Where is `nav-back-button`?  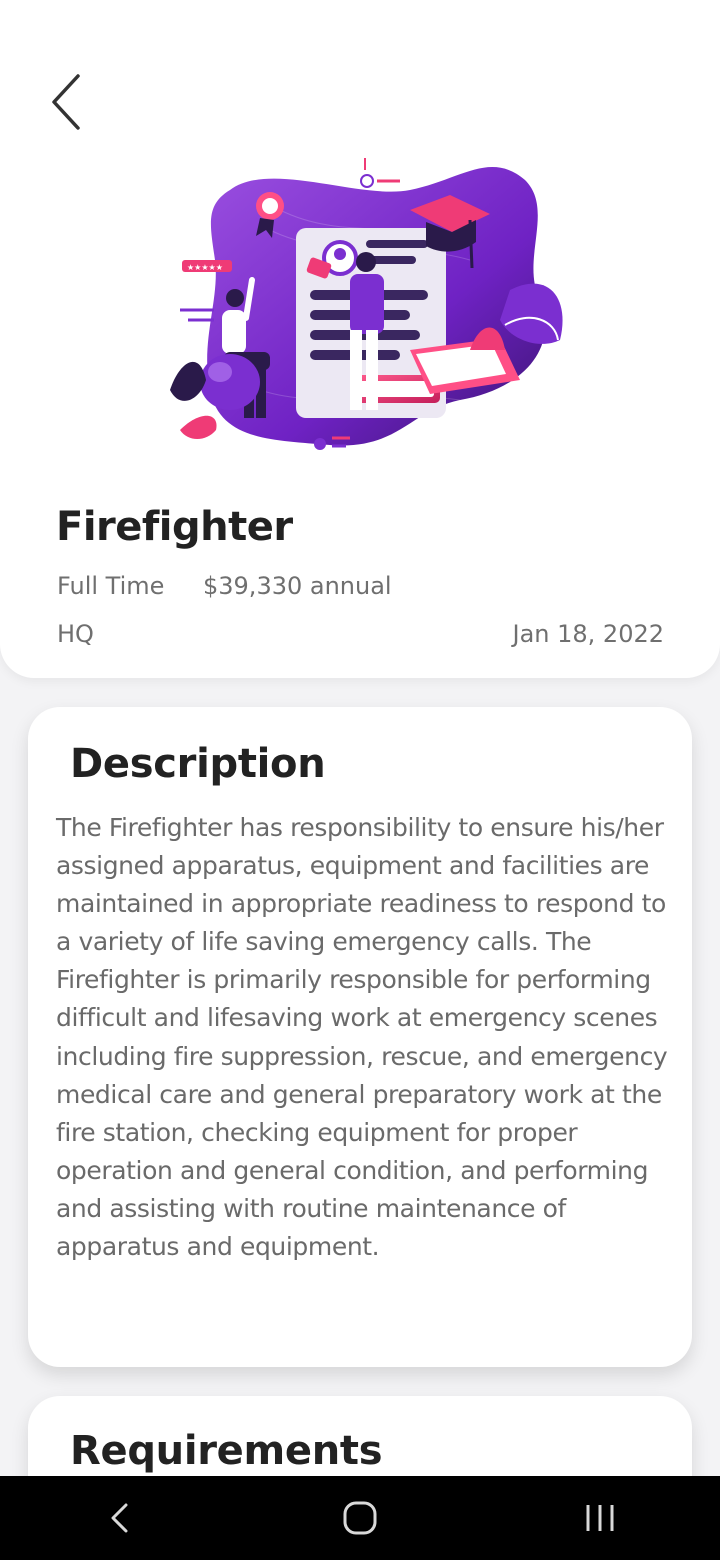
nav-back-button is located at coordinates (120, 1518).